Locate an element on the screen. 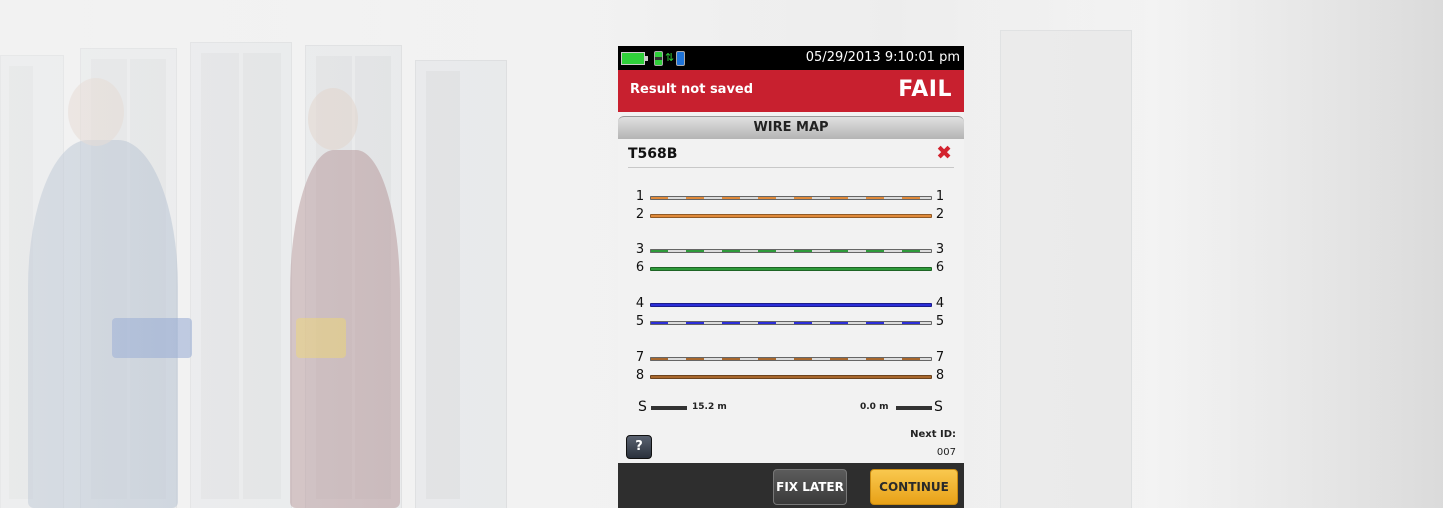  pin-label-left: 8 is located at coordinates (640, 375).